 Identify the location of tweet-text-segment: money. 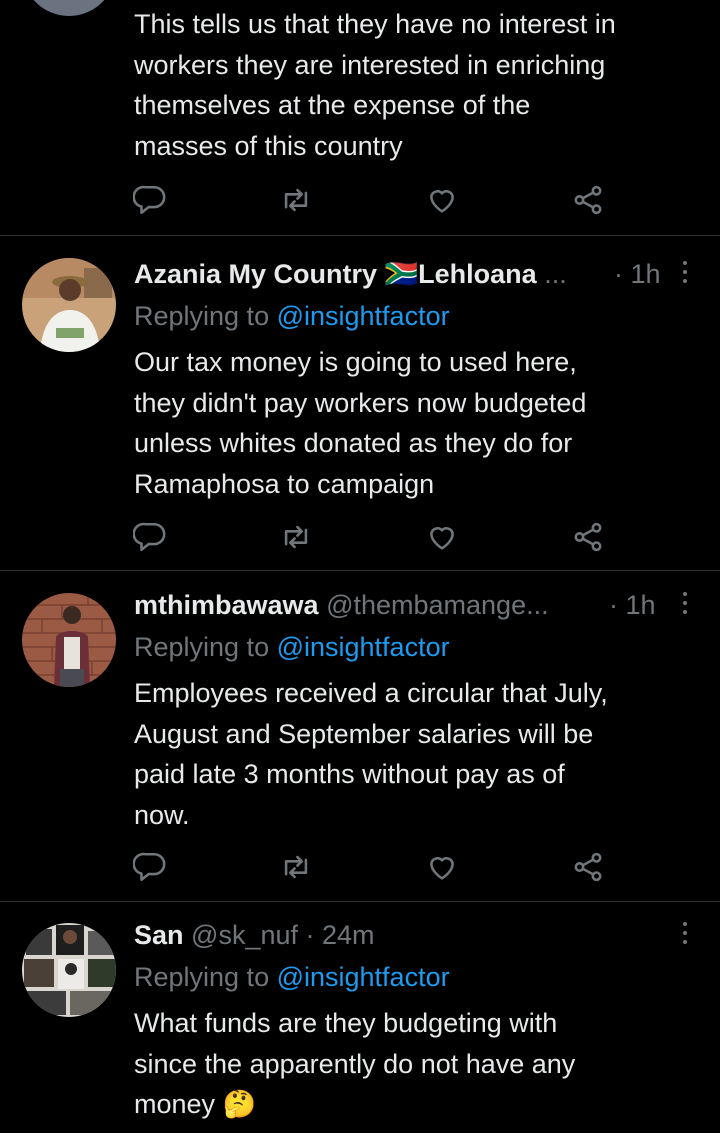
(175, 1104).